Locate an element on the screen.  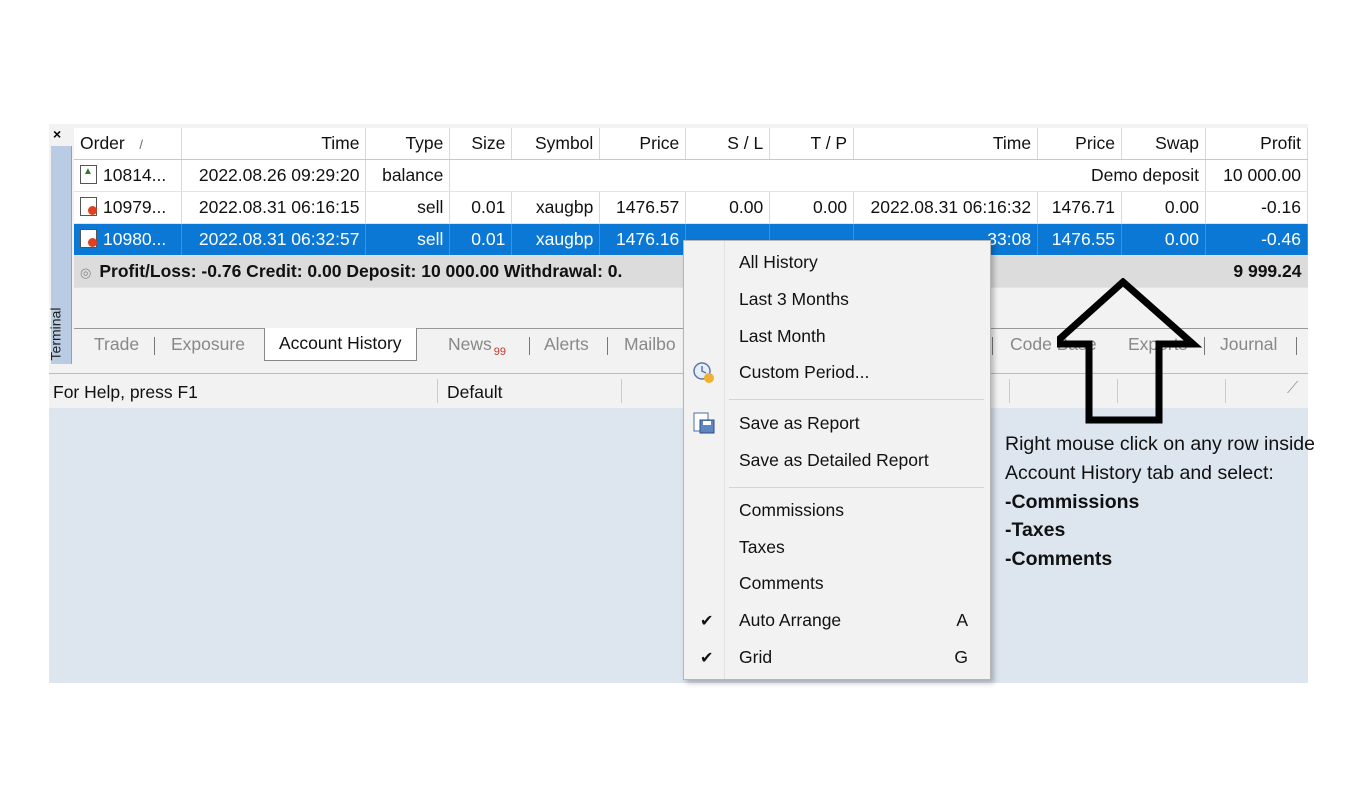
menu-comments: Comments is located at coordinates (781, 583).